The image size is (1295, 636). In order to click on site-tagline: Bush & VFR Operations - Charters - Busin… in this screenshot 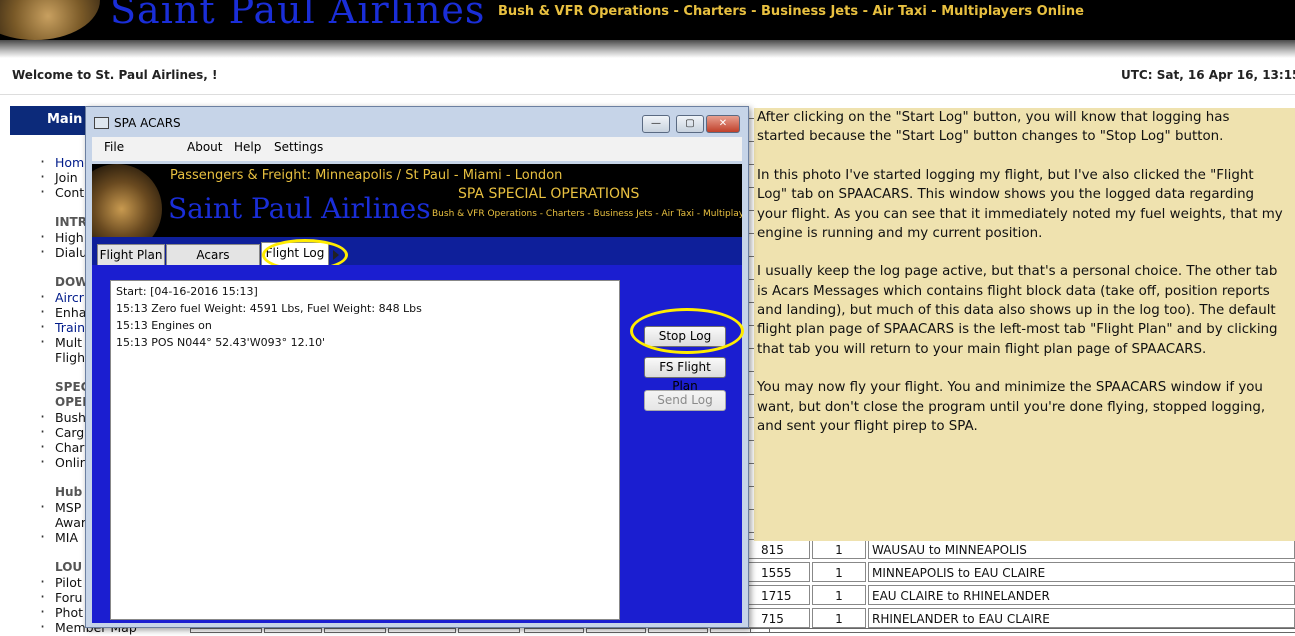, I will do `click(791, 11)`.